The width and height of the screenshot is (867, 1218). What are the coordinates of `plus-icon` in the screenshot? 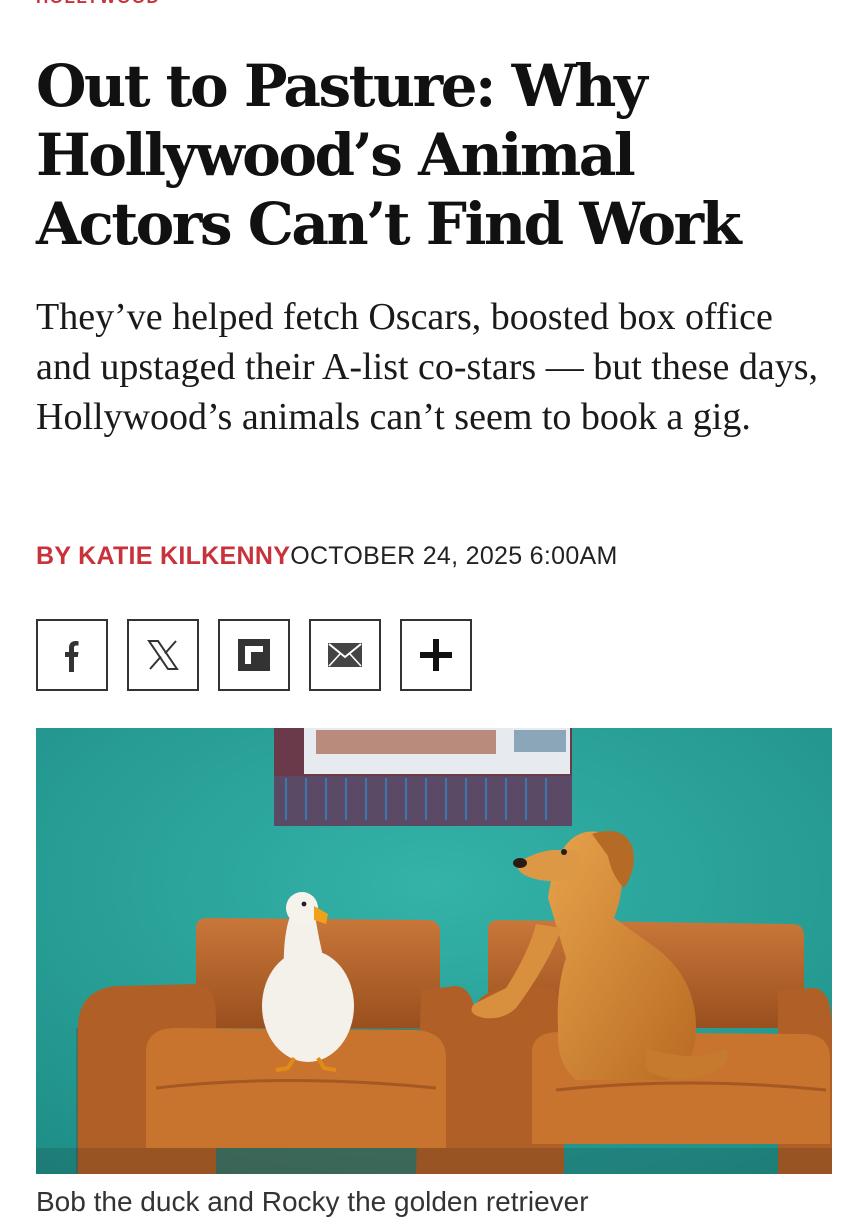 It's located at (436, 655).